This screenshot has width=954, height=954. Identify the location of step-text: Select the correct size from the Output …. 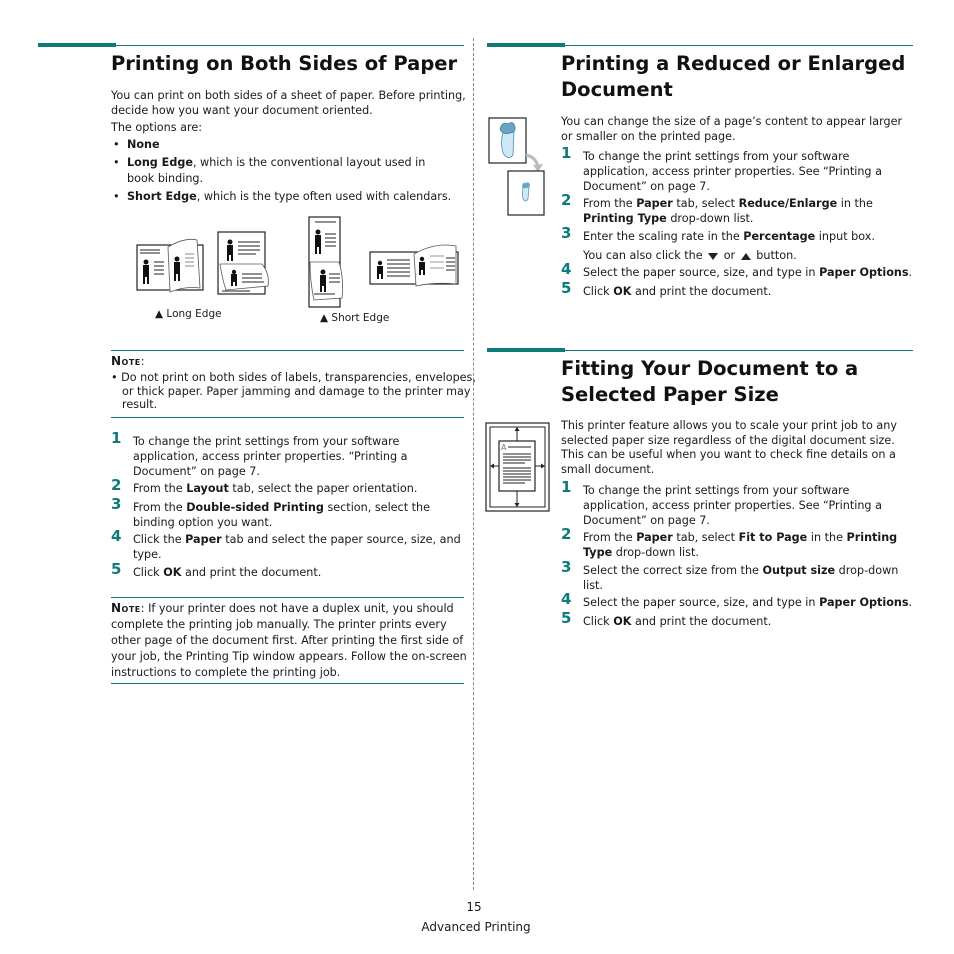
(741, 578).